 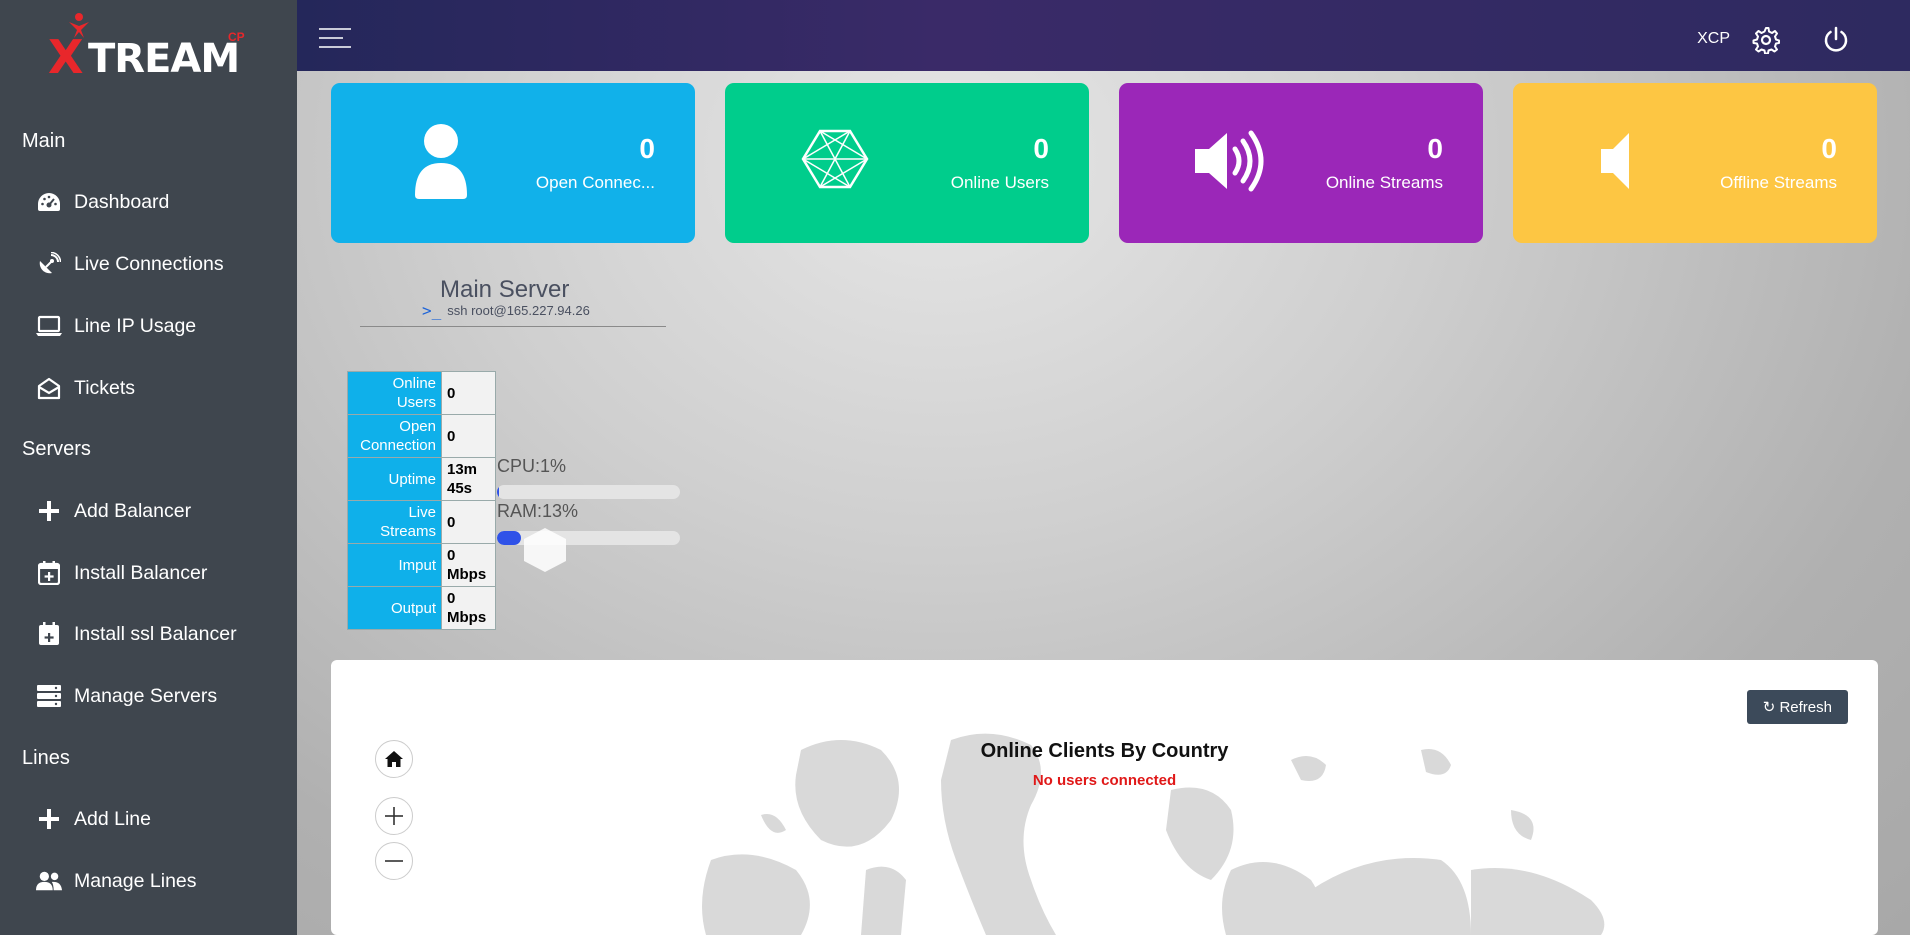 I want to click on sidebar-item-label: Live Connections, so click(x=149, y=263).